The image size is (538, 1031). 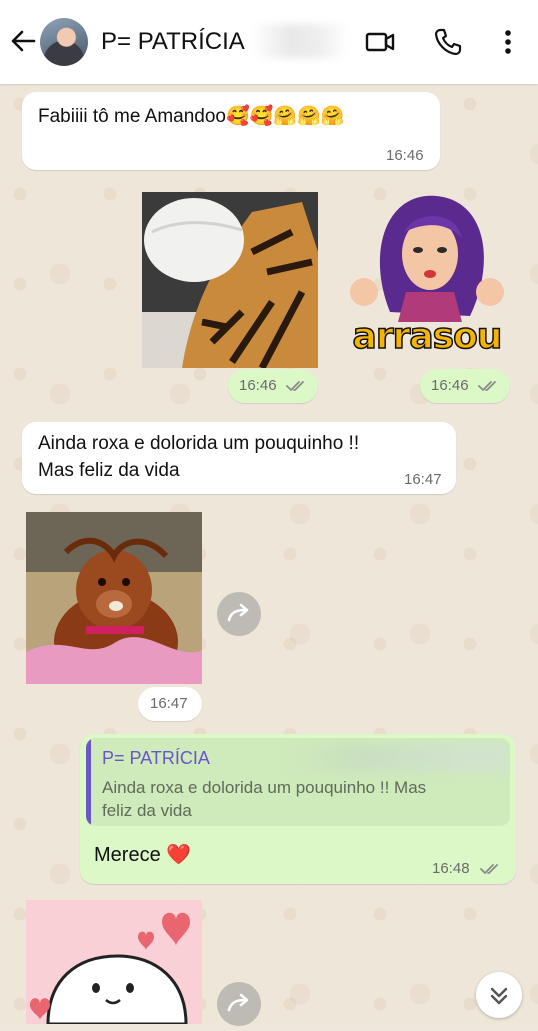 I want to click on message-time-pill: 16:47, so click(x=170, y=704).